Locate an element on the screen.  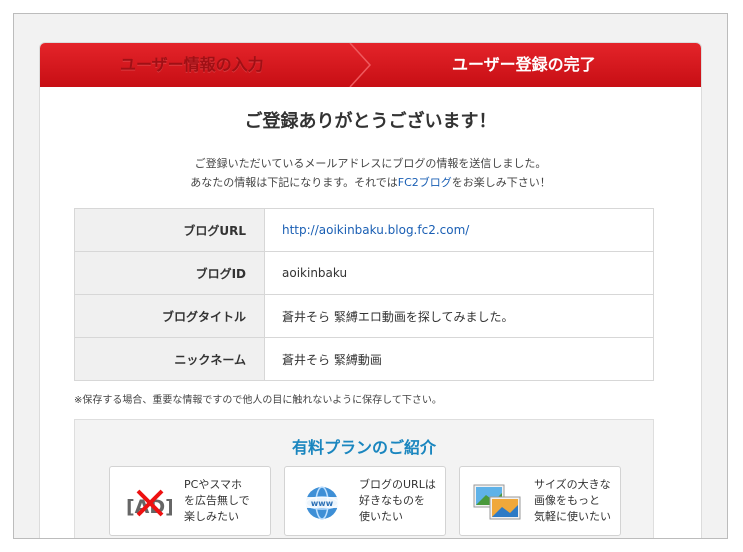
progress-steps: ユーザー情報の入力 ユーザー登録の完了 is located at coordinates (370, 65).